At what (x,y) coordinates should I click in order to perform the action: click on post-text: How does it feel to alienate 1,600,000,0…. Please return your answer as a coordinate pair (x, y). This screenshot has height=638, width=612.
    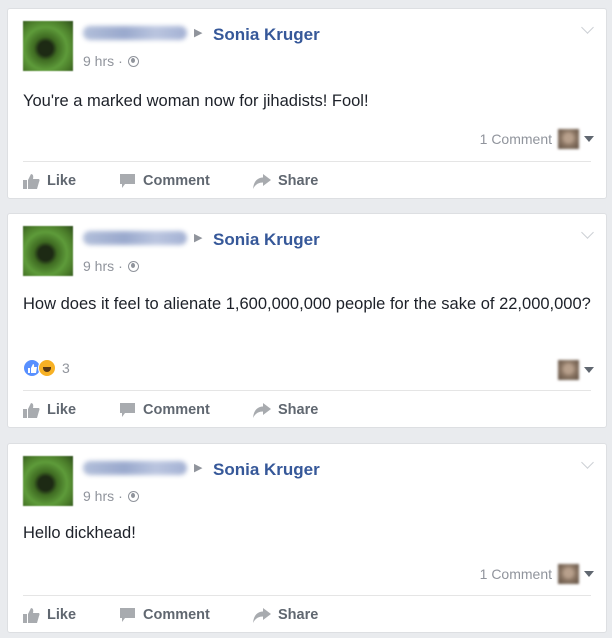
    Looking at the image, I should click on (307, 304).